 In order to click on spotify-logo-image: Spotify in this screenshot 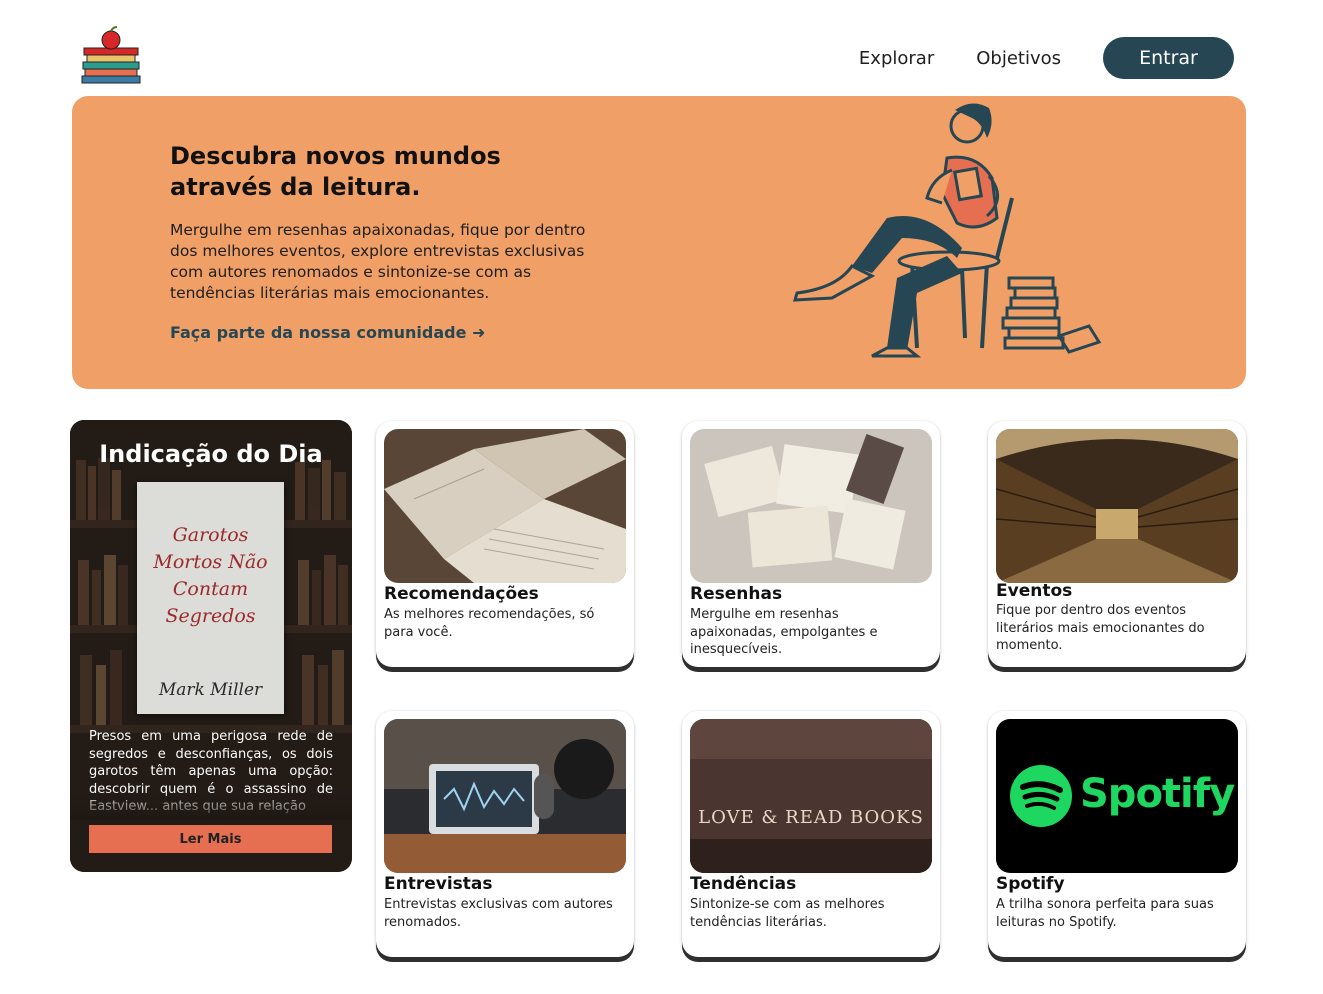, I will do `click(1117, 796)`.